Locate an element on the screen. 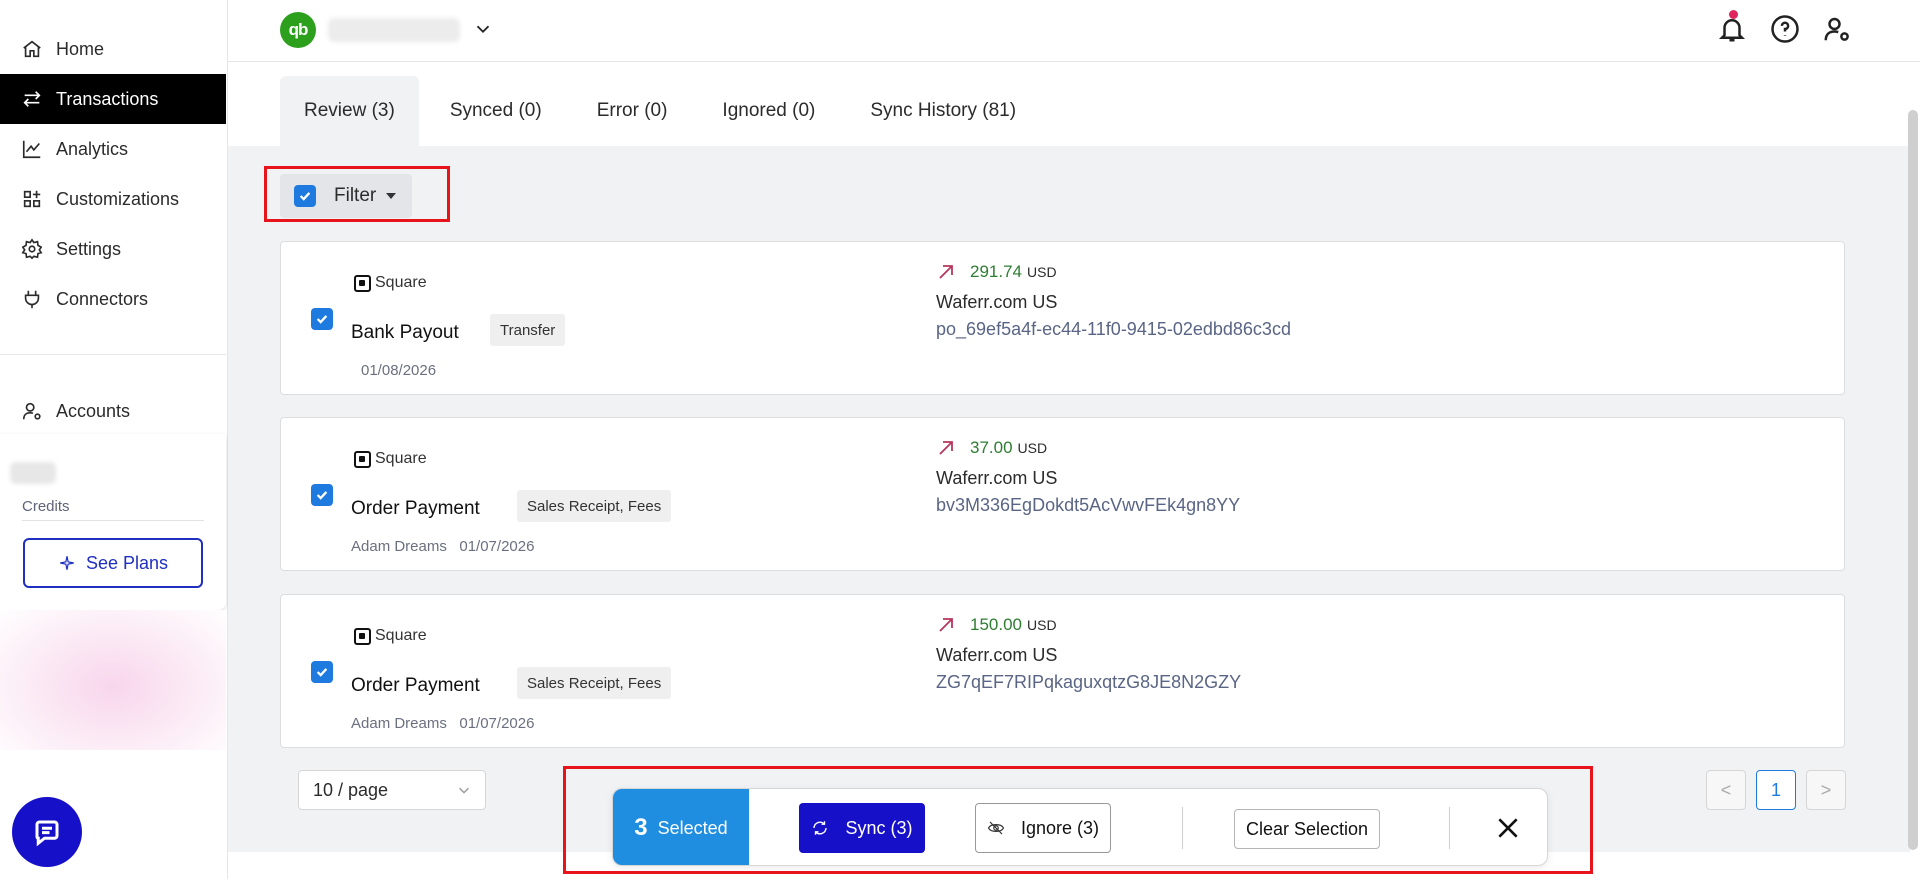  sidebar-item-label: Transactions is located at coordinates (107, 98).